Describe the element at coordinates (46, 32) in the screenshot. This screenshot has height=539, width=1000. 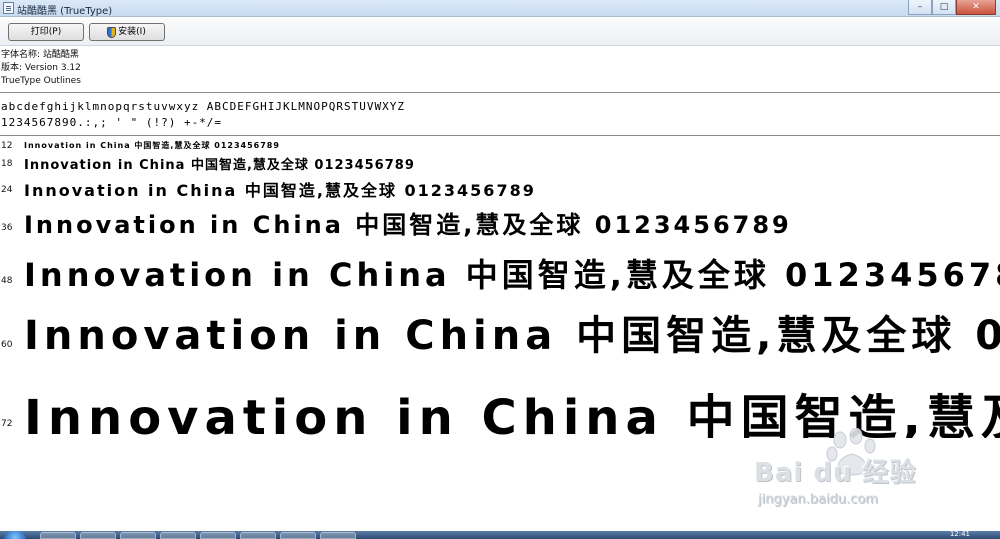
I see `print-button: 打印(P)` at that location.